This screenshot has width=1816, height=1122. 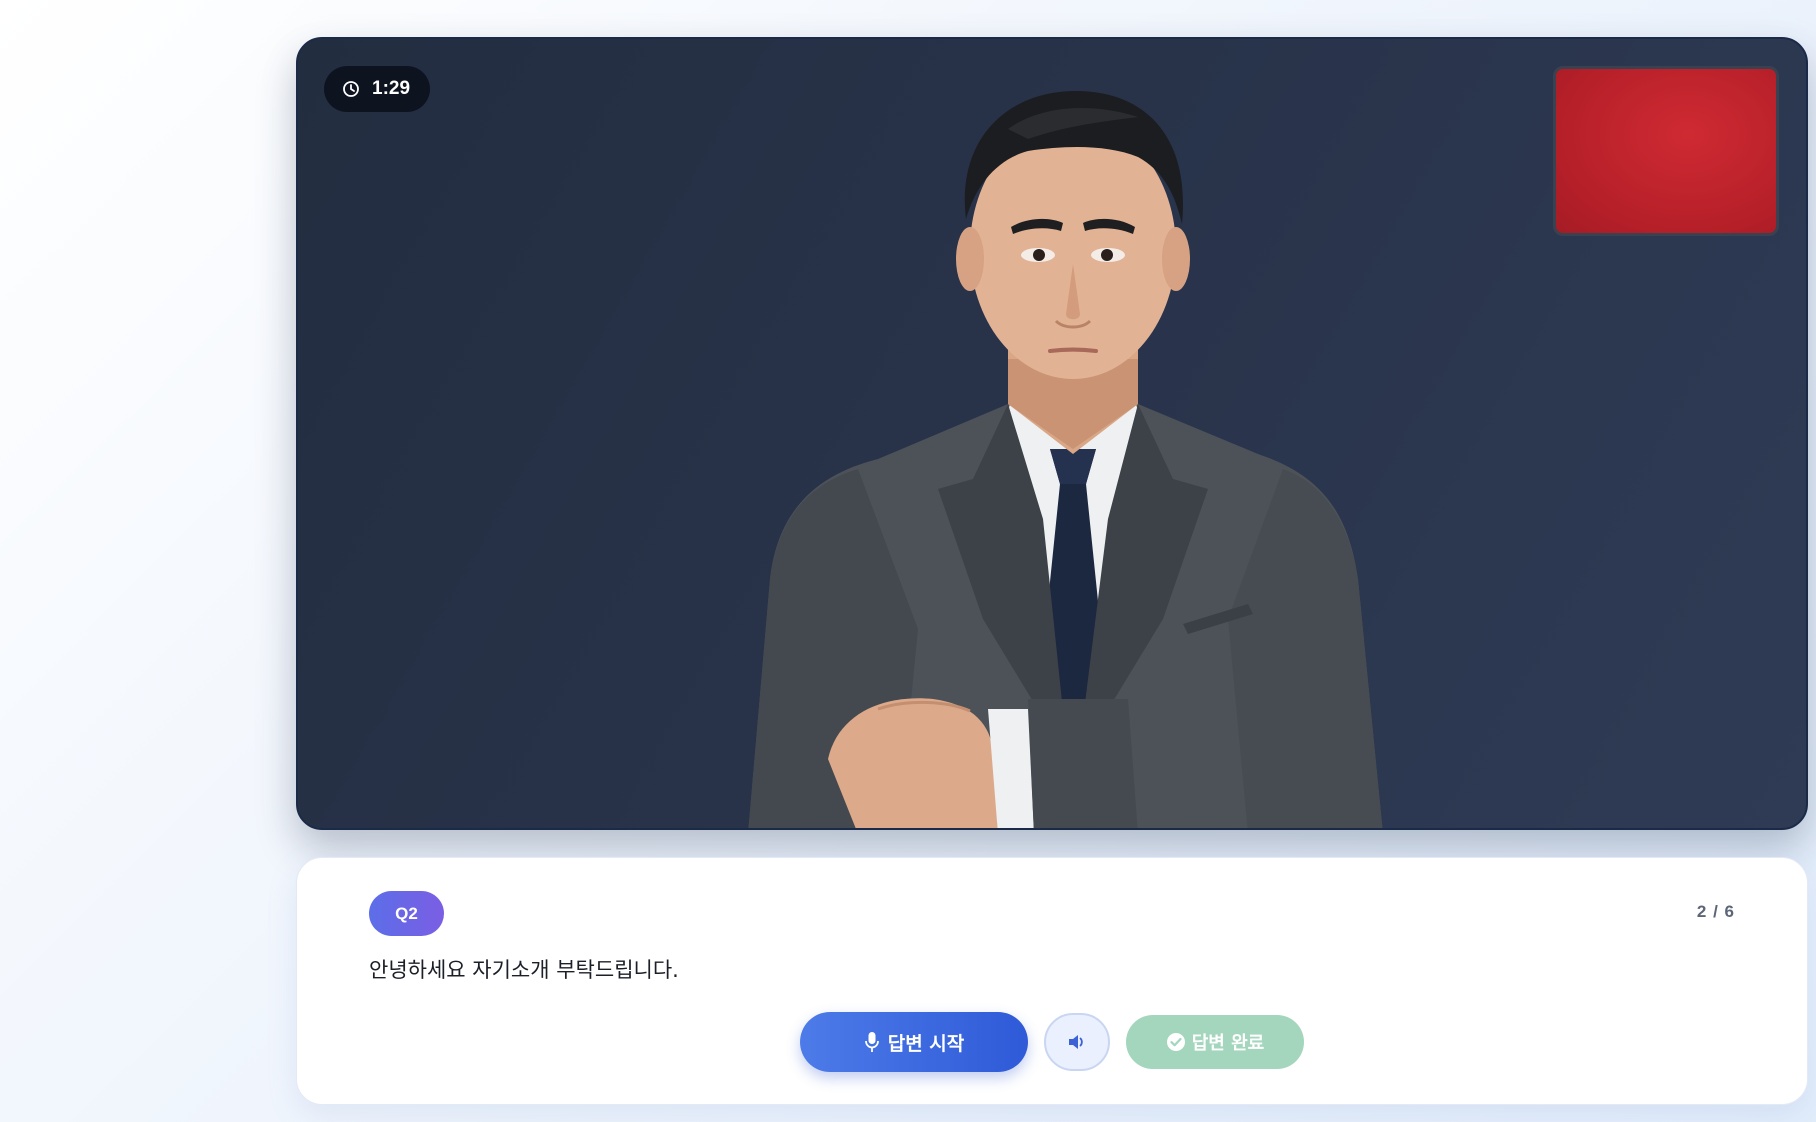 What do you see at coordinates (524, 970) in the screenshot?
I see `question-text: 안녕하세요 자기소개 부탁드립니다.` at bounding box center [524, 970].